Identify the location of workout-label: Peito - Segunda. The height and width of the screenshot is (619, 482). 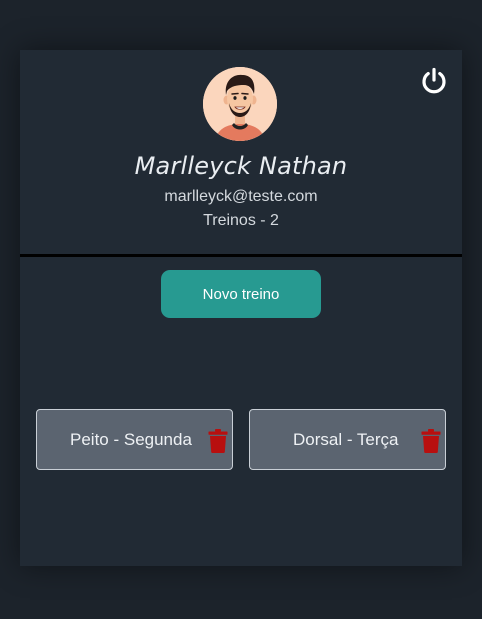
(131, 439).